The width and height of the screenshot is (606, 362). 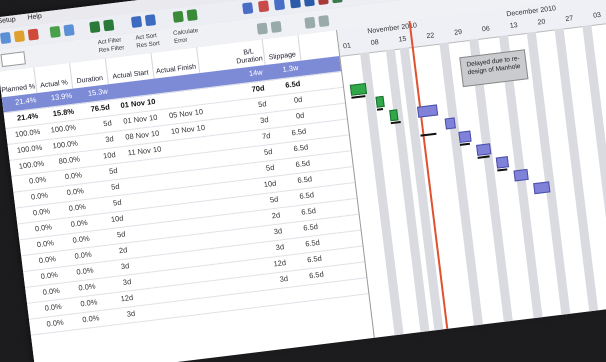 I want to click on delay-callout: Delayed due to re-design of Manhole, so click(x=494, y=68).